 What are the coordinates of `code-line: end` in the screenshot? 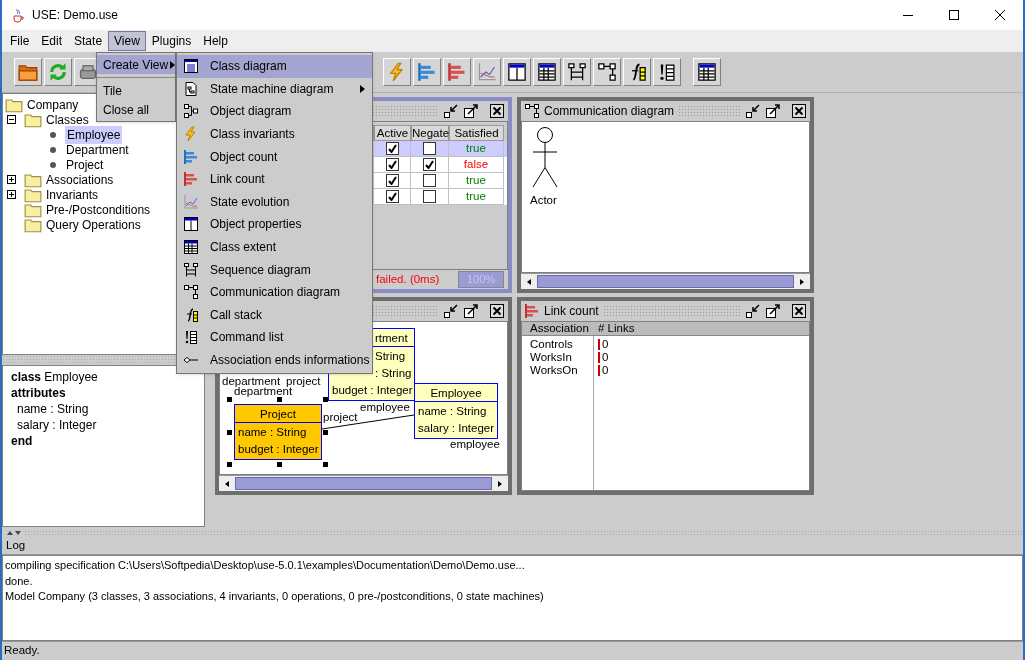 It's located at (22, 440).